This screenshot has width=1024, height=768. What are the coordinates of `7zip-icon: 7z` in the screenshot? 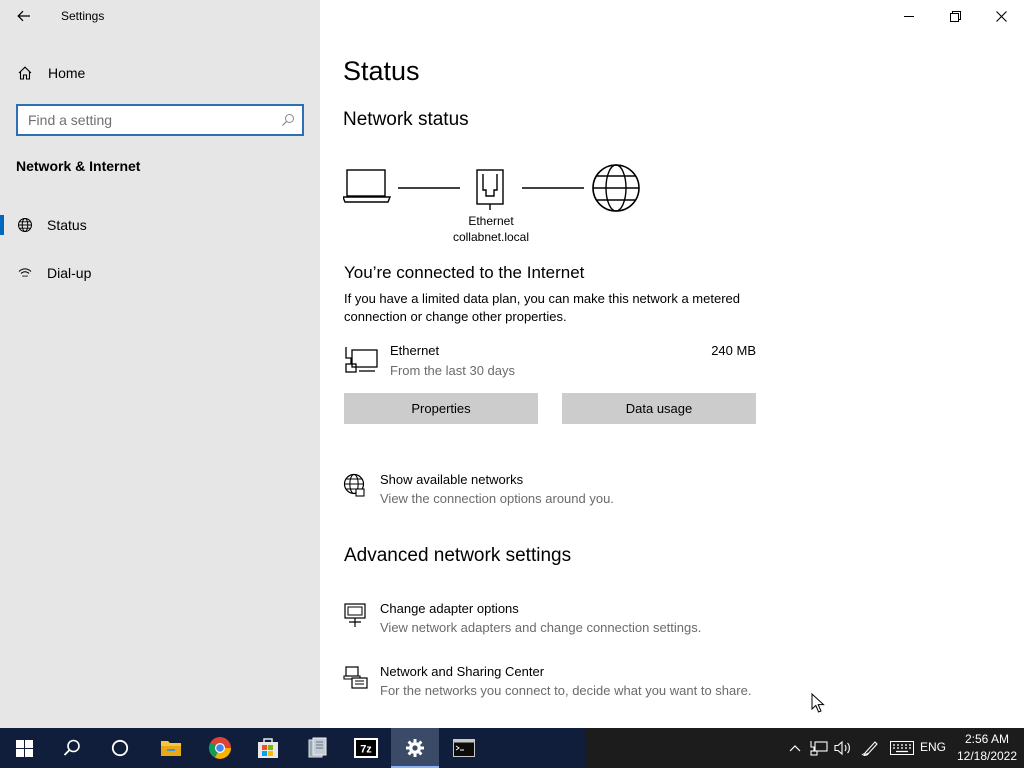 It's located at (366, 748).